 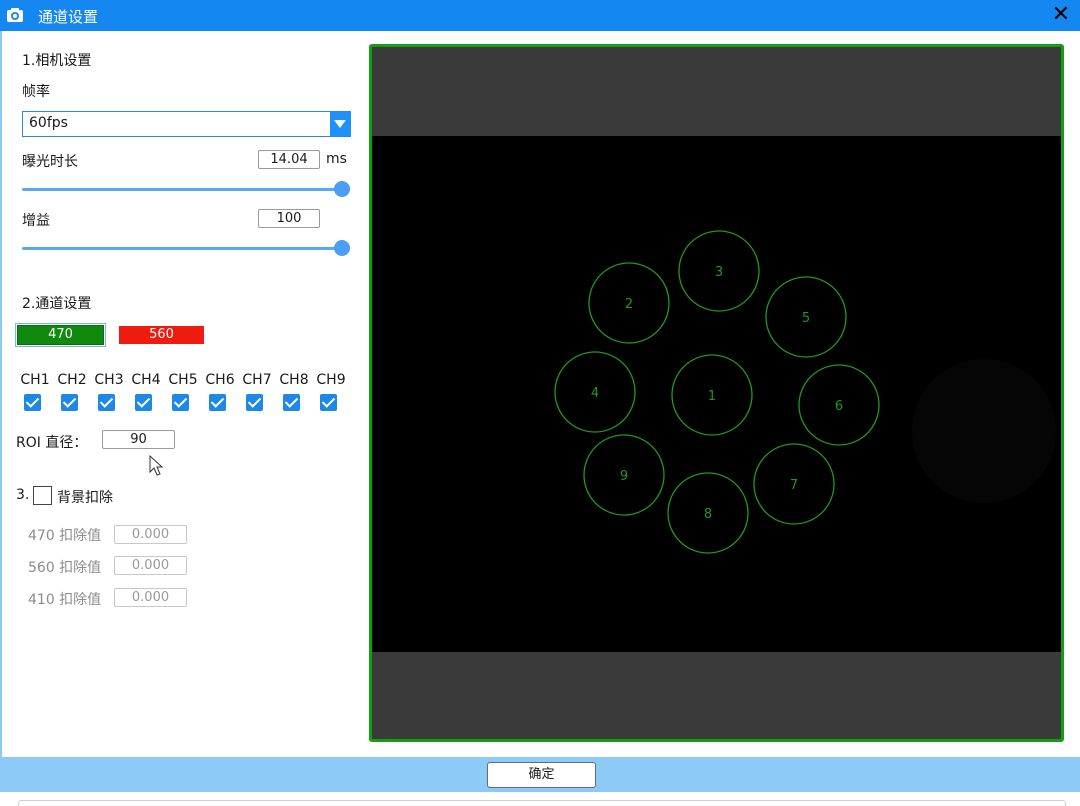 What do you see at coordinates (340, 124) in the screenshot?
I see `chevron-down-icon` at bounding box center [340, 124].